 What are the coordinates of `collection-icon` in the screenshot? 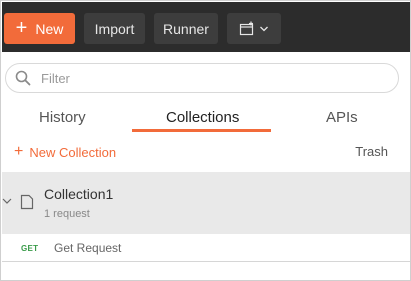 It's located at (27, 202).